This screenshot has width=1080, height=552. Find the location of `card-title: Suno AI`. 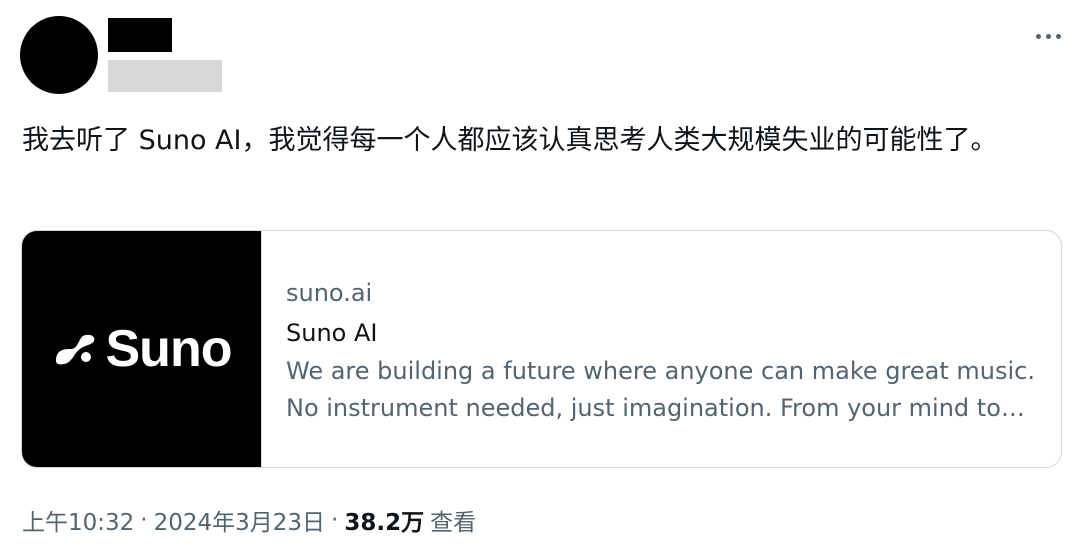

card-title: Suno AI is located at coordinates (332, 333).